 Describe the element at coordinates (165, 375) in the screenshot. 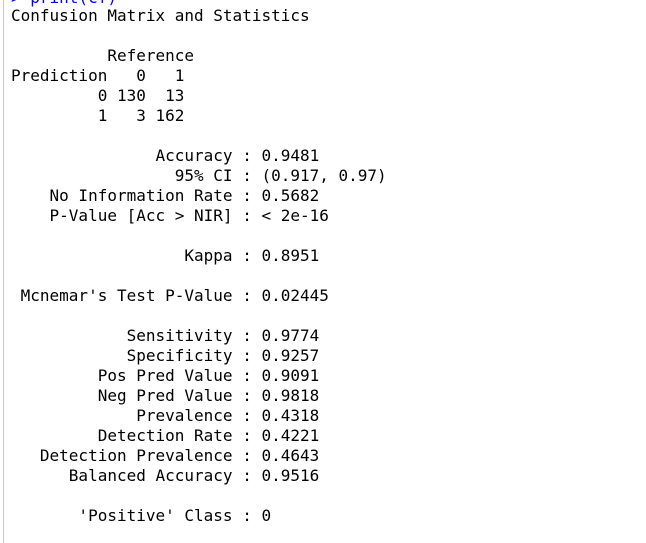

I see `stat-pos-pred-value: Pos Pred Value : 0.9091` at that location.